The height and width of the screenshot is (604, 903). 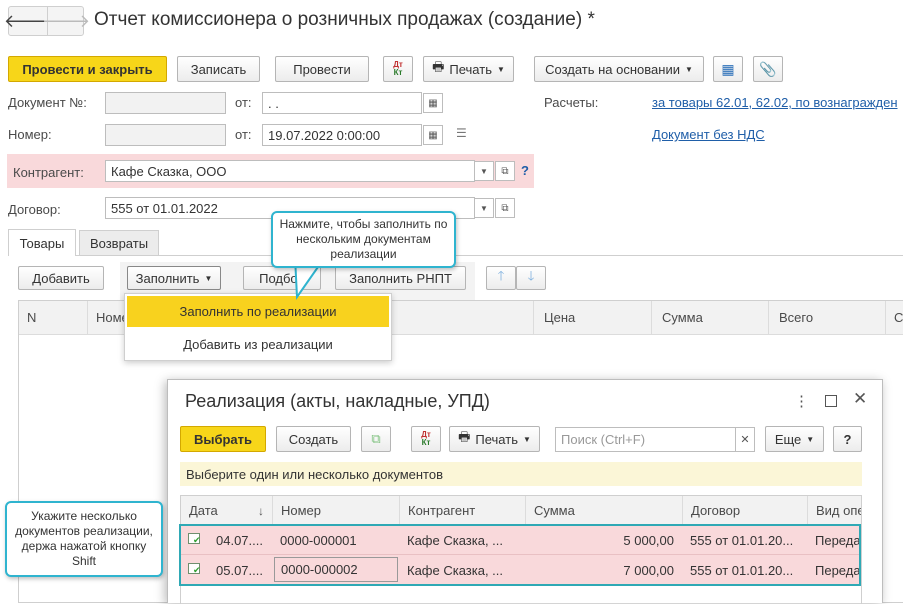 I want to click on add-button: Добавить, so click(x=61, y=278).